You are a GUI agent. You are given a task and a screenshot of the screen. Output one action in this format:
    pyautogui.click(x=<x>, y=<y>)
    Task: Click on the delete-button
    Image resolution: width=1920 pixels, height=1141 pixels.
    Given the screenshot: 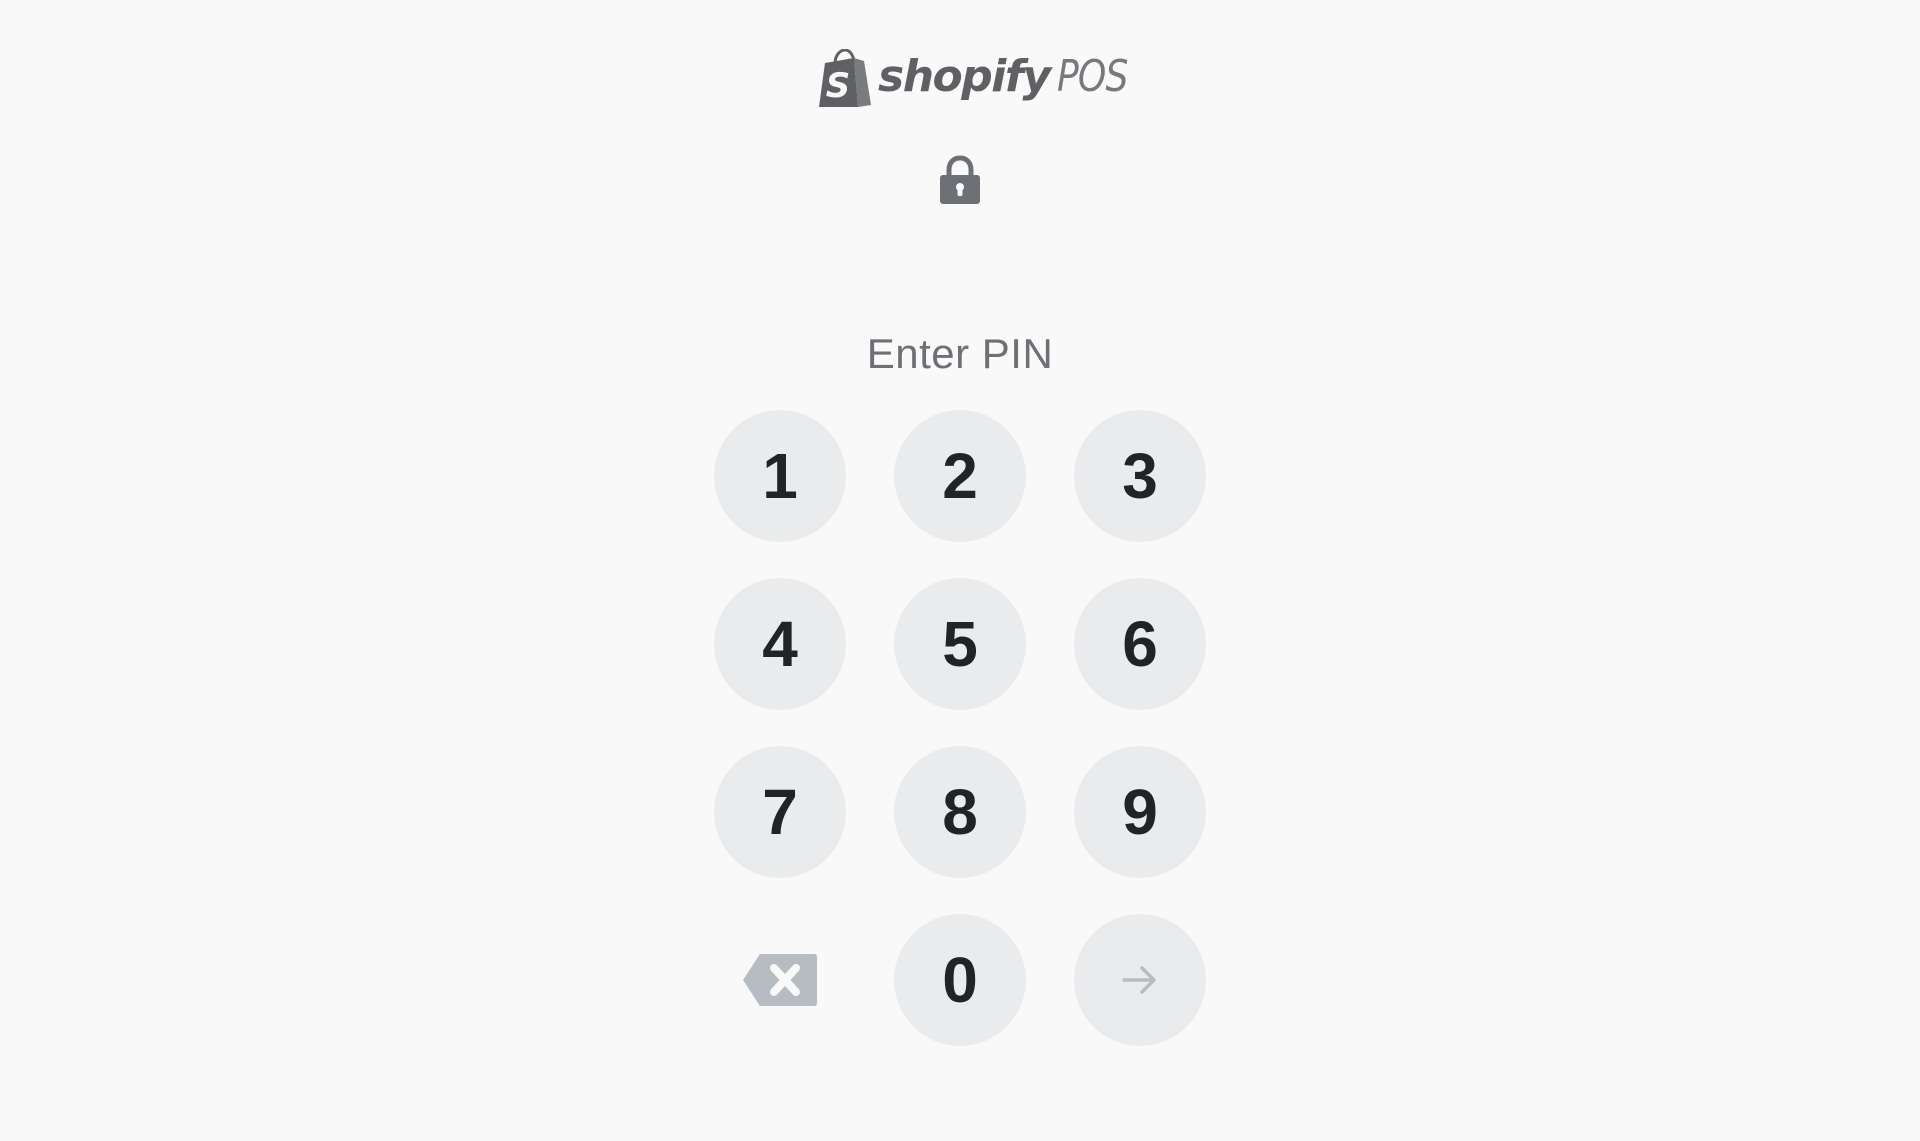 What is the action you would take?
    pyautogui.click(x=780, y=980)
    